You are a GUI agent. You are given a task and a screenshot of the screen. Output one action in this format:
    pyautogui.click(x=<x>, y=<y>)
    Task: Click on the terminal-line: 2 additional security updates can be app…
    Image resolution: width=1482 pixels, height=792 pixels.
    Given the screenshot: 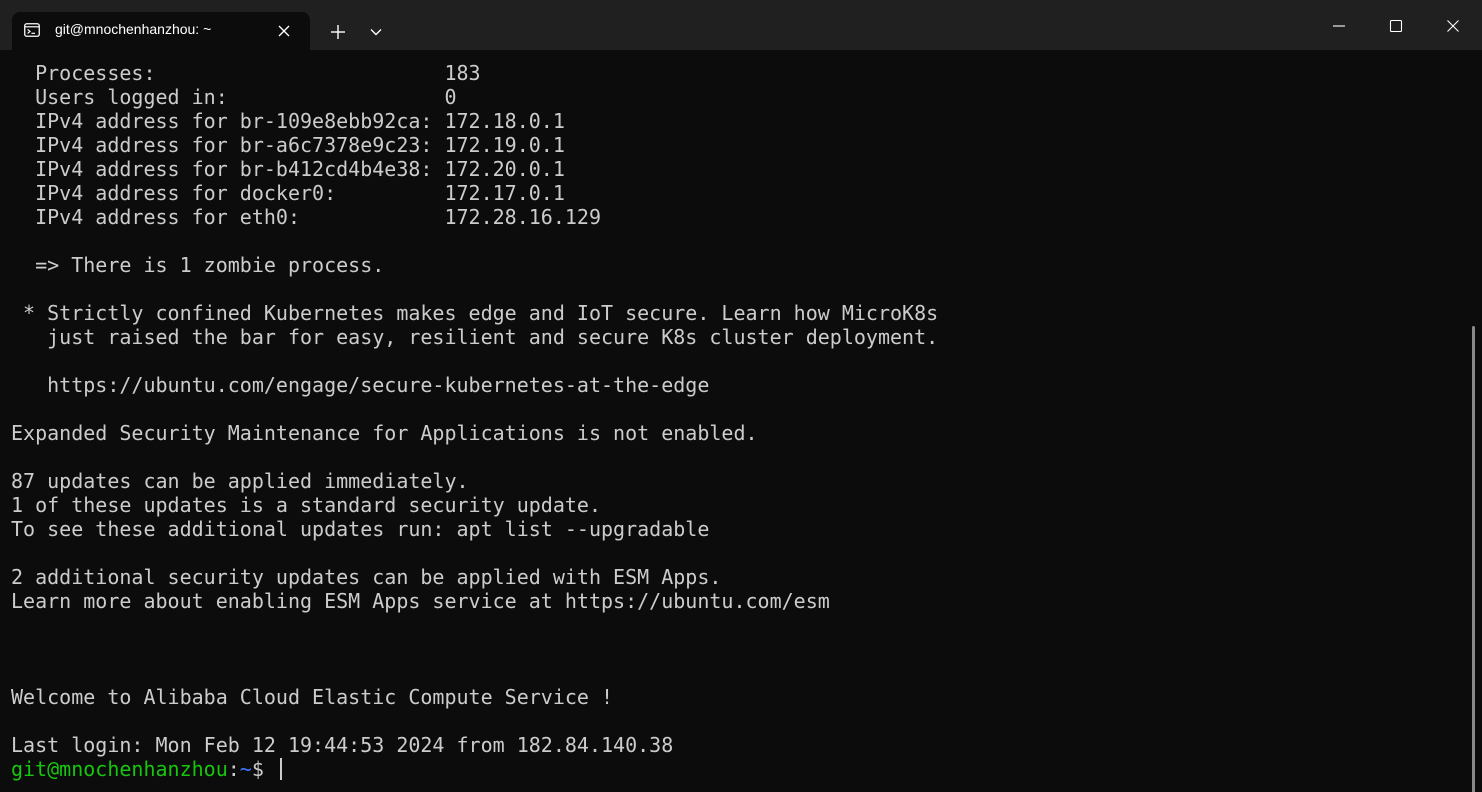 What is the action you would take?
    pyautogui.click(x=366, y=577)
    